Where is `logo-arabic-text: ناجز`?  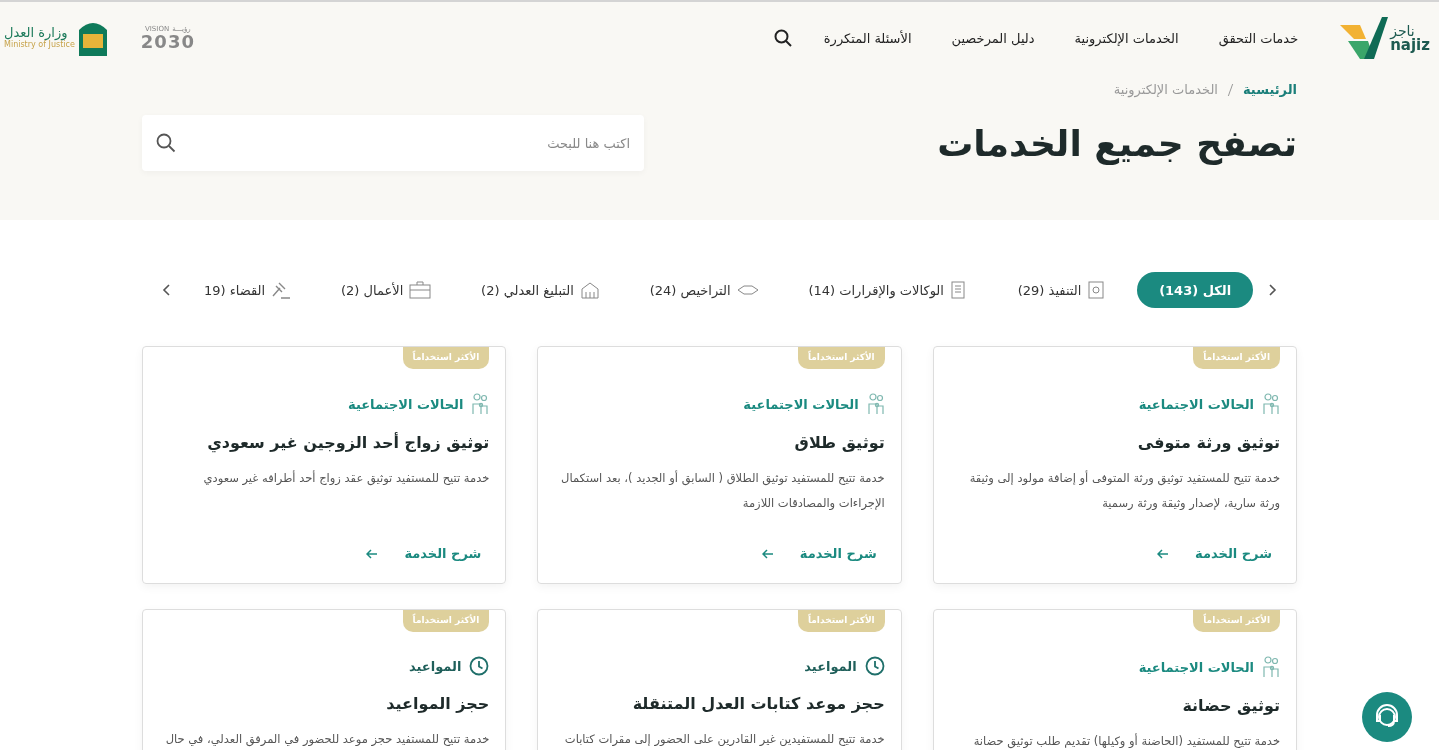 logo-arabic-text: ناجز is located at coordinates (1402, 30).